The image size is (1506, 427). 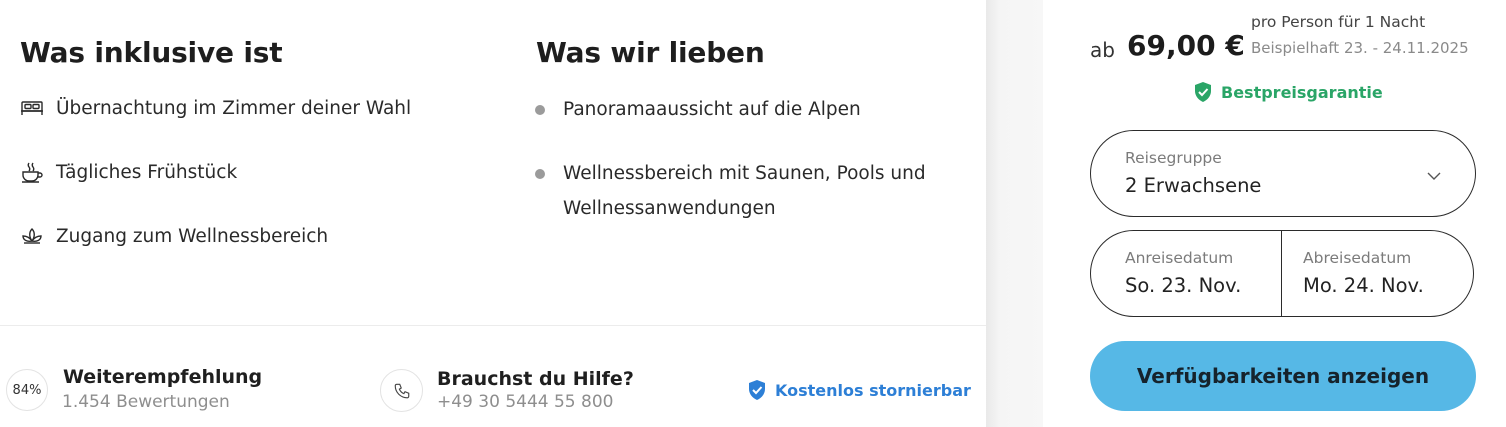 I want to click on chevron-down-icon, so click(x=1434, y=175).